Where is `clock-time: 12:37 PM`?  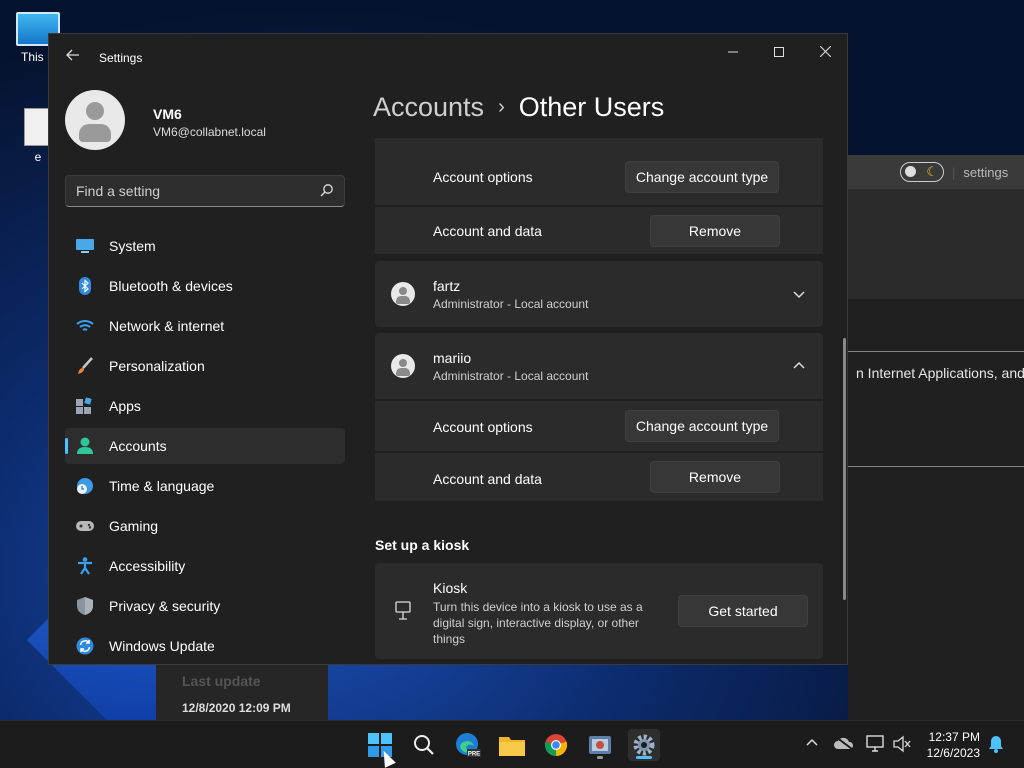
clock-time: 12:37 PM is located at coordinates (954, 737).